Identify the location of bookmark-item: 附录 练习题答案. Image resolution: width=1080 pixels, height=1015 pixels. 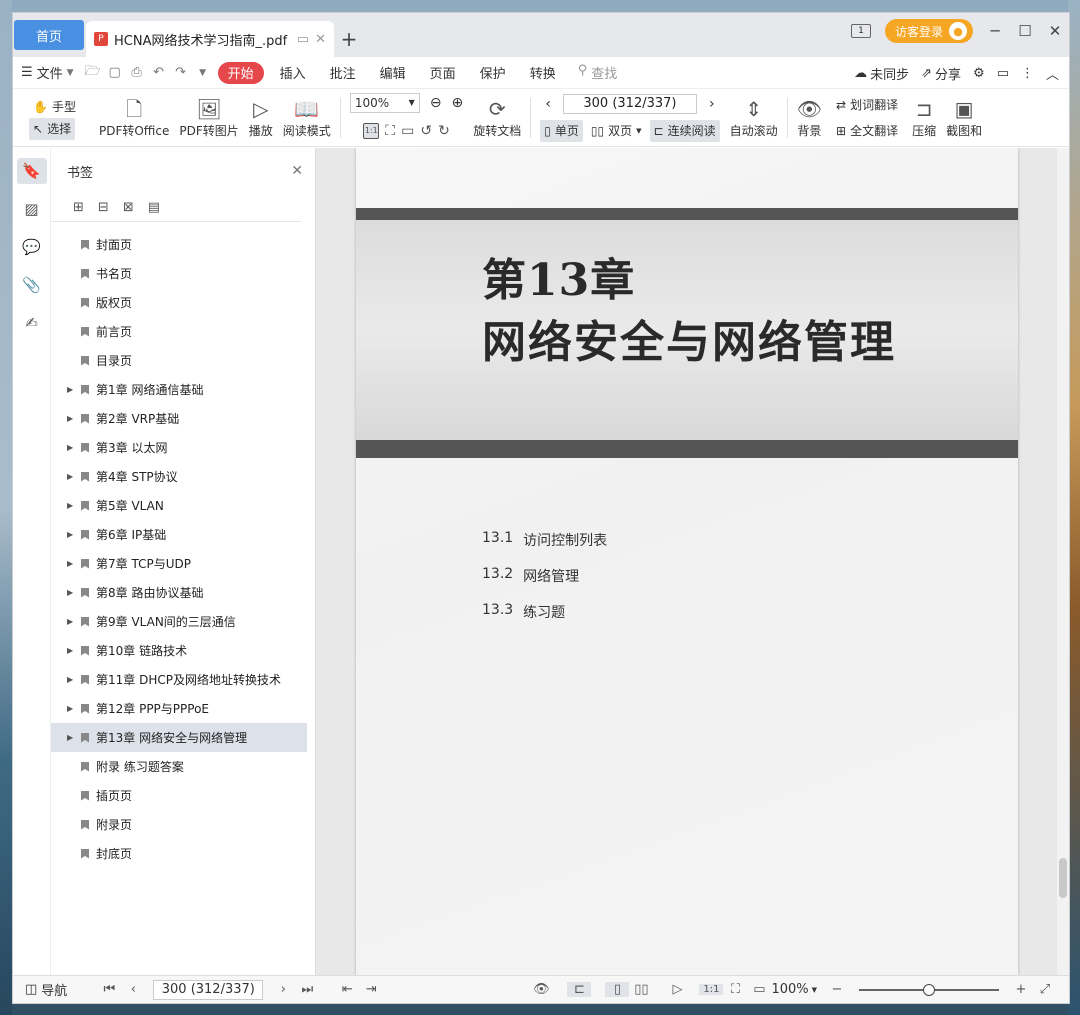
(179, 766).